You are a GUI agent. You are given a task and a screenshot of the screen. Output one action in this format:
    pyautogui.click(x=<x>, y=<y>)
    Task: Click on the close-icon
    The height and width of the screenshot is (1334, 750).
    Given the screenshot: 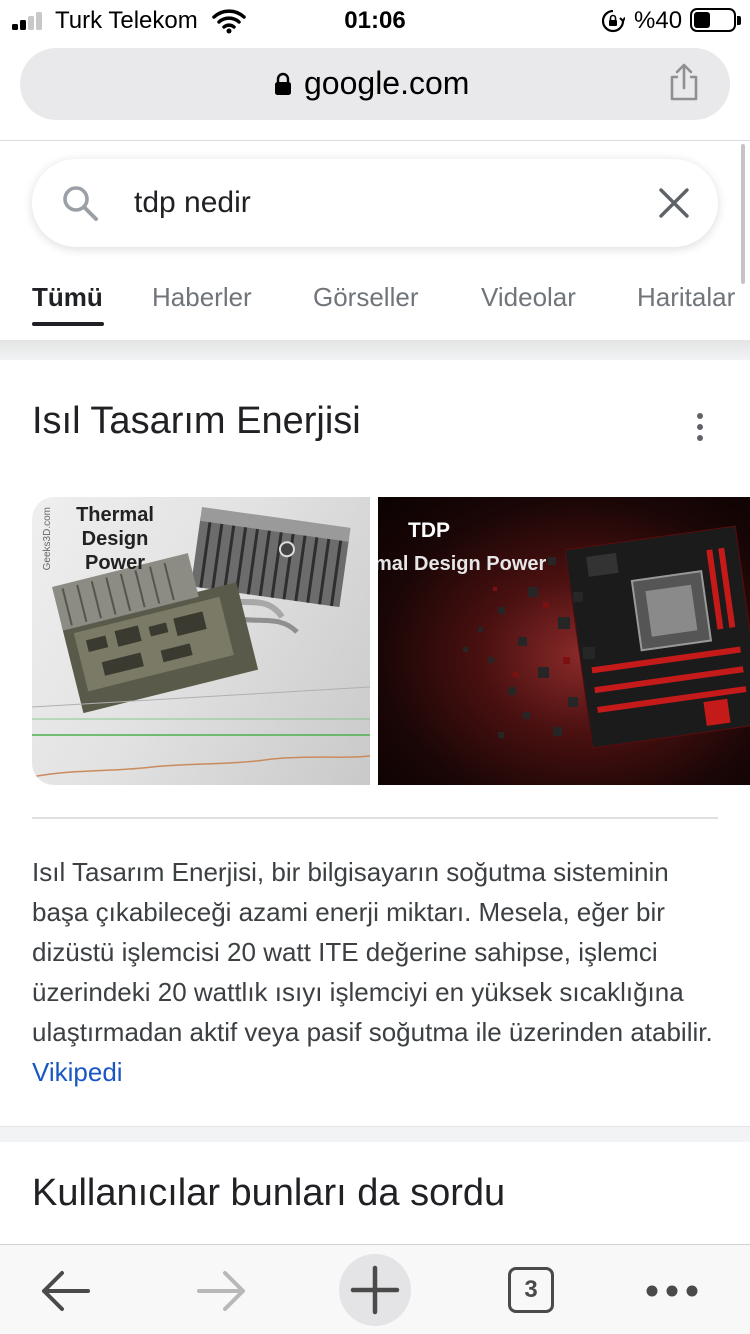 What is the action you would take?
    pyautogui.click(x=674, y=203)
    